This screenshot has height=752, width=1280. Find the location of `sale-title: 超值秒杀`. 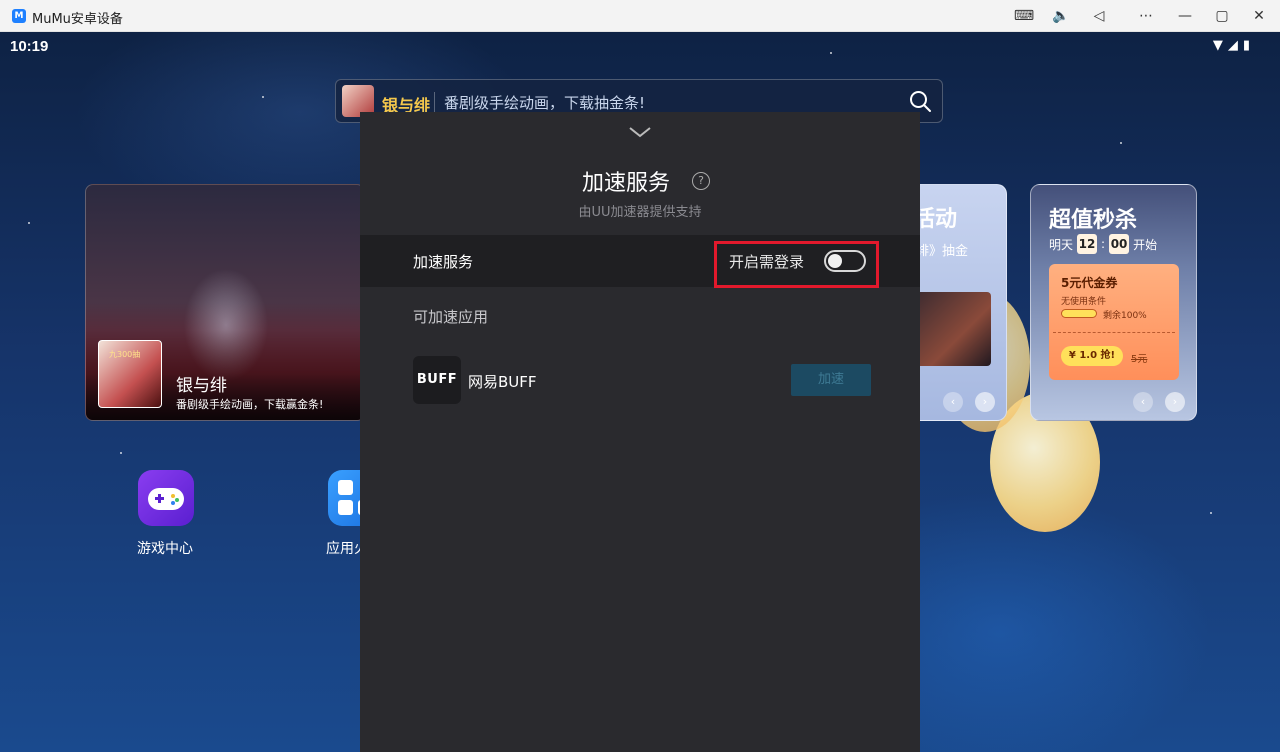

sale-title: 超值秒杀 is located at coordinates (1093, 220).